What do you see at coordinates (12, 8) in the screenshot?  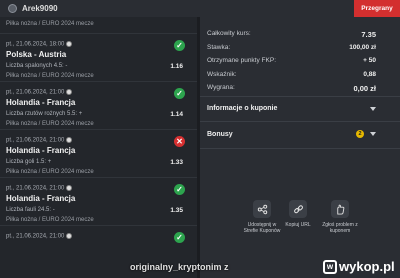 I see `avatar-icon` at bounding box center [12, 8].